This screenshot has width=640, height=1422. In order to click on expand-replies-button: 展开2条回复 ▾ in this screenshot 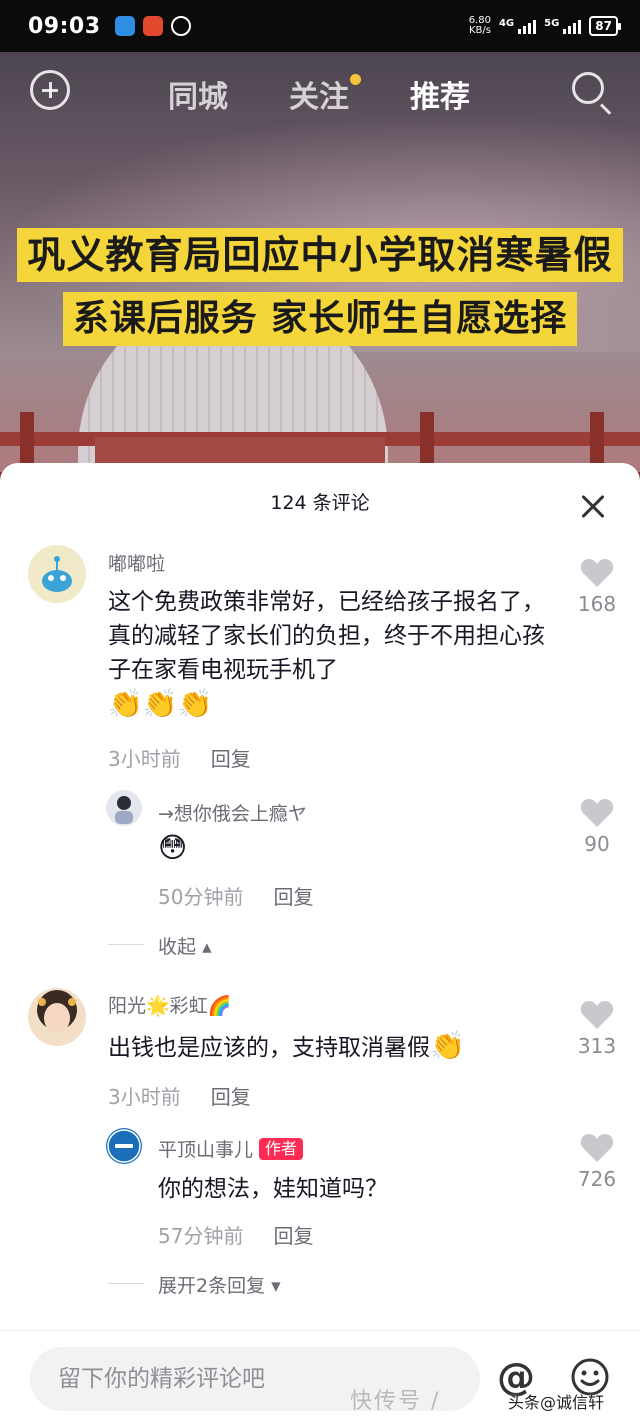, I will do `click(219, 1284)`.